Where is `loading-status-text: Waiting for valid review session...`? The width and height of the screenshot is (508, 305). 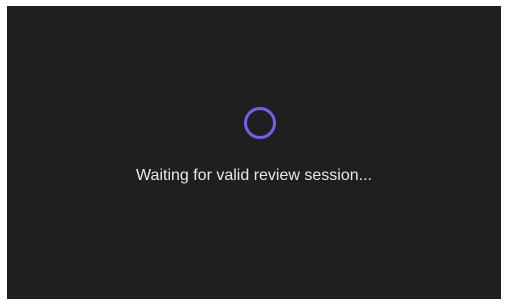 loading-status-text: Waiting for valid review session... is located at coordinates (254, 175).